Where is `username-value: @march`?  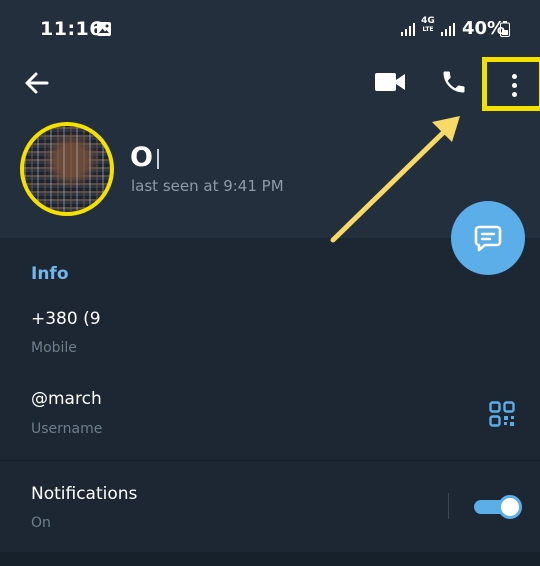
username-value: @march is located at coordinates (66, 399).